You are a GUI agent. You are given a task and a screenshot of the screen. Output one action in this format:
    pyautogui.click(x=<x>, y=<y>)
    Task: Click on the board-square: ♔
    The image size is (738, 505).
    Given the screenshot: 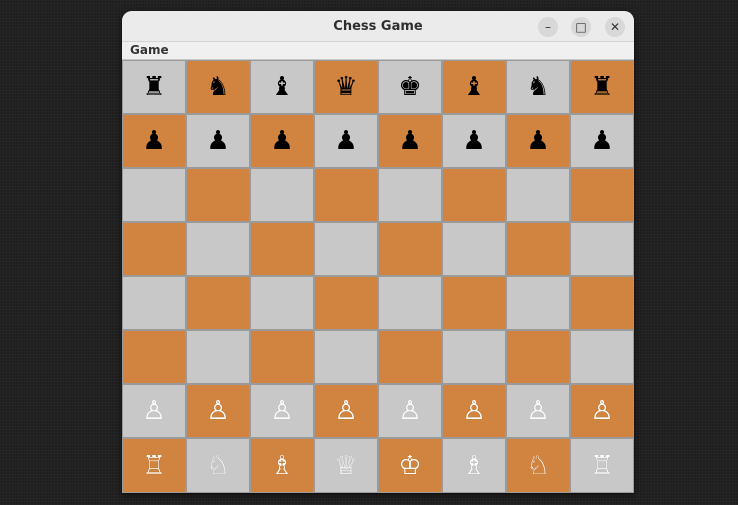 What is the action you would take?
    pyautogui.click(x=410, y=465)
    